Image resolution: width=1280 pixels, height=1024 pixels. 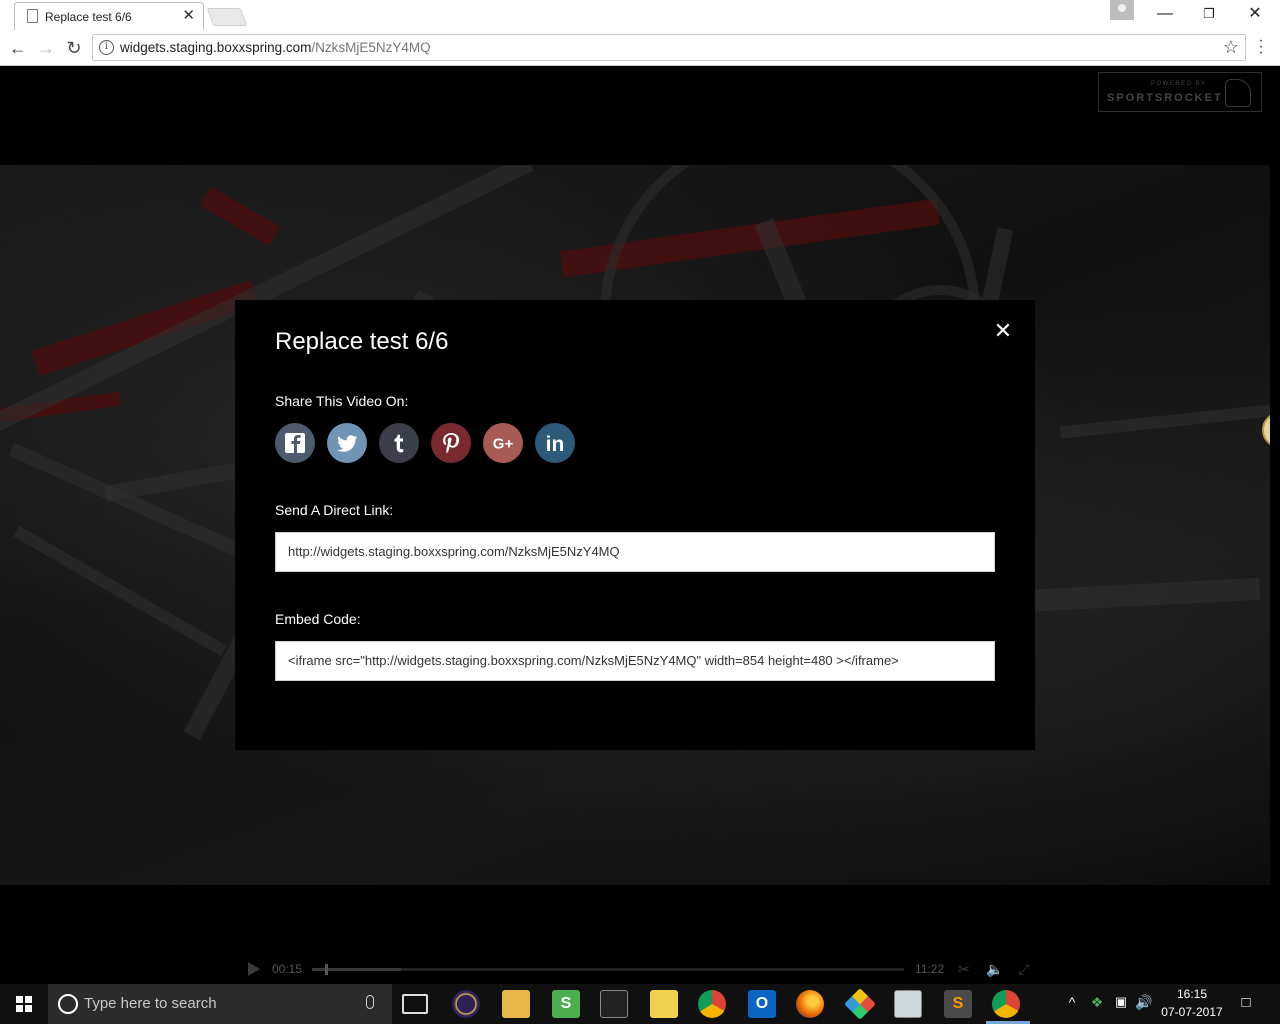 I want to click on task-view-icon, so click(x=415, y=1004).